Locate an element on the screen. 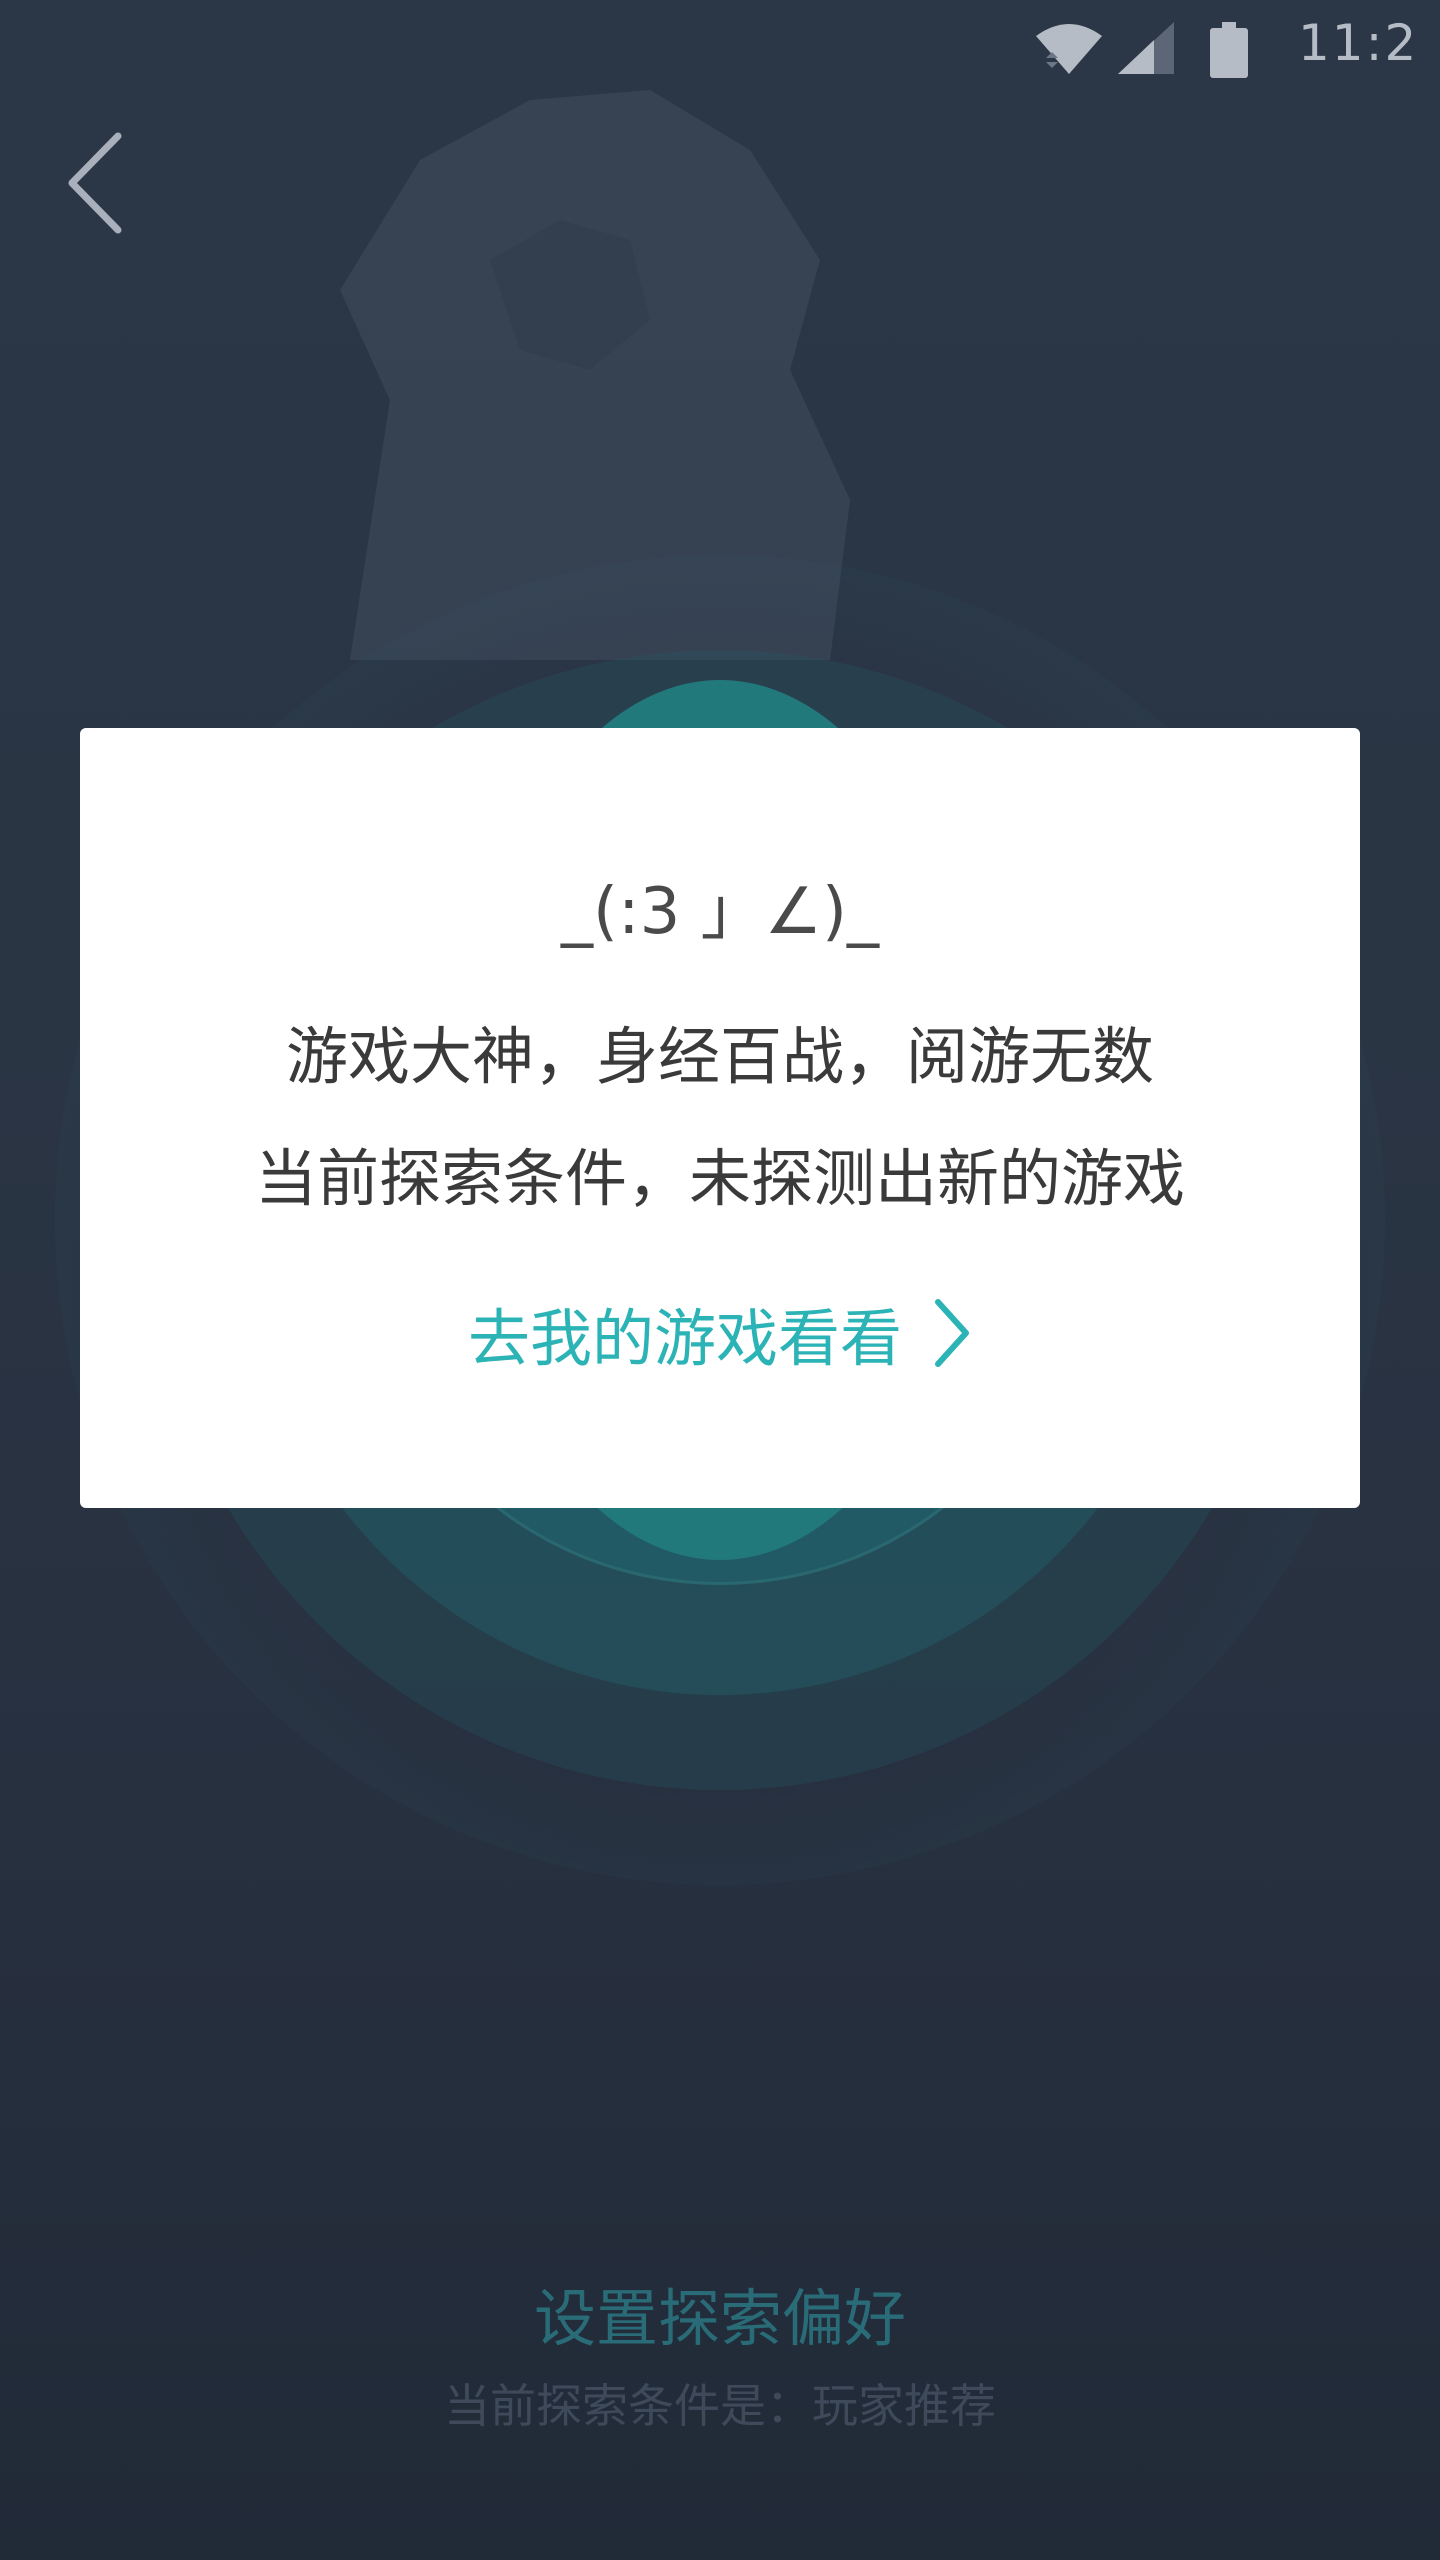 The height and width of the screenshot is (2560, 1440). wifi-icon is located at coordinates (1069, 49).